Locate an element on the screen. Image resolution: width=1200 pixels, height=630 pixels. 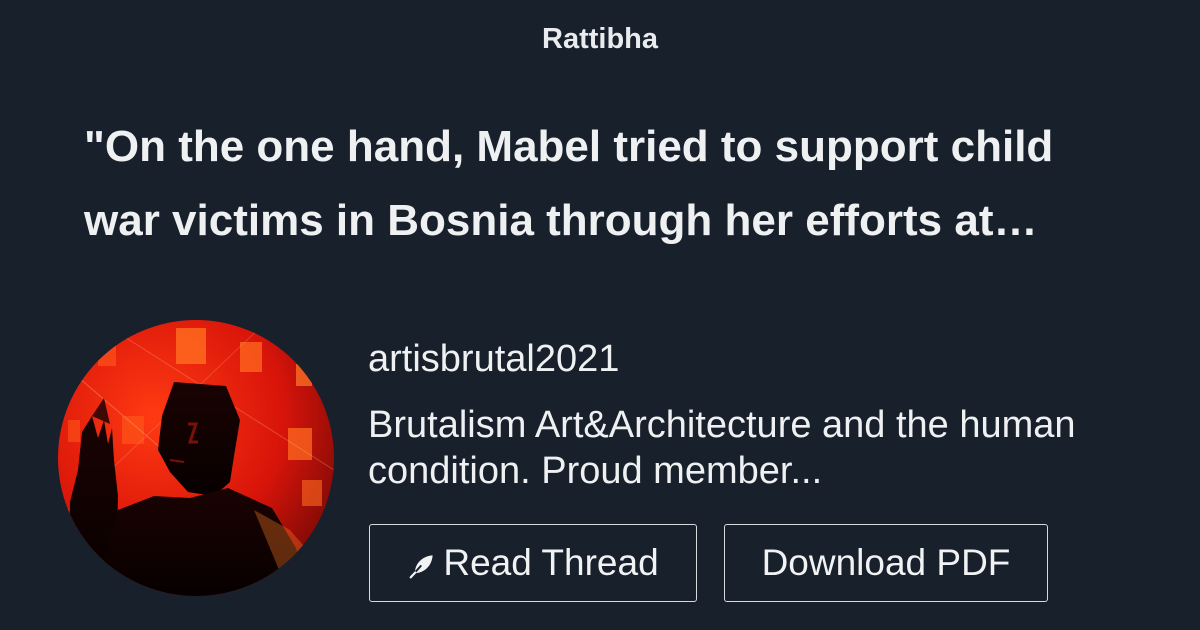
feather-icon is located at coordinates (421, 567).